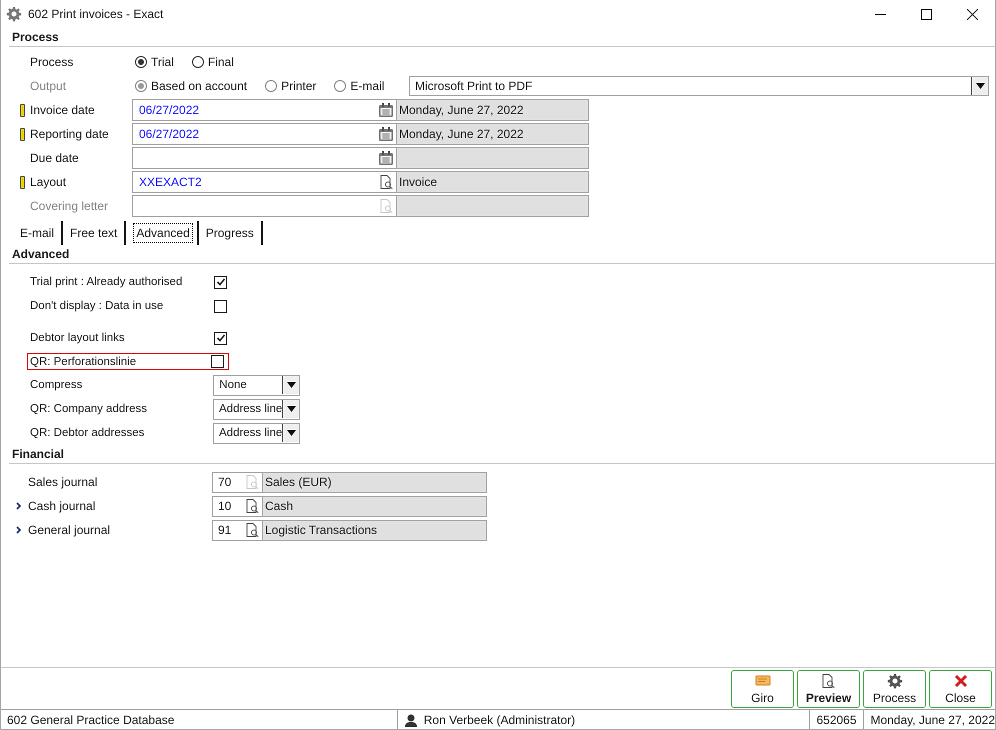  I want to click on status-cell: 602 General Practice Database, so click(199, 719).